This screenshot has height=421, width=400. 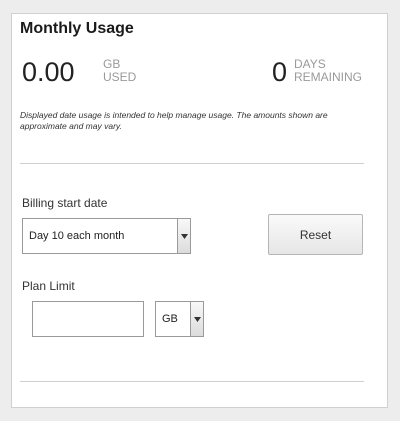 I want to click on billing-start-select: Day 10 each month, so click(x=106, y=236).